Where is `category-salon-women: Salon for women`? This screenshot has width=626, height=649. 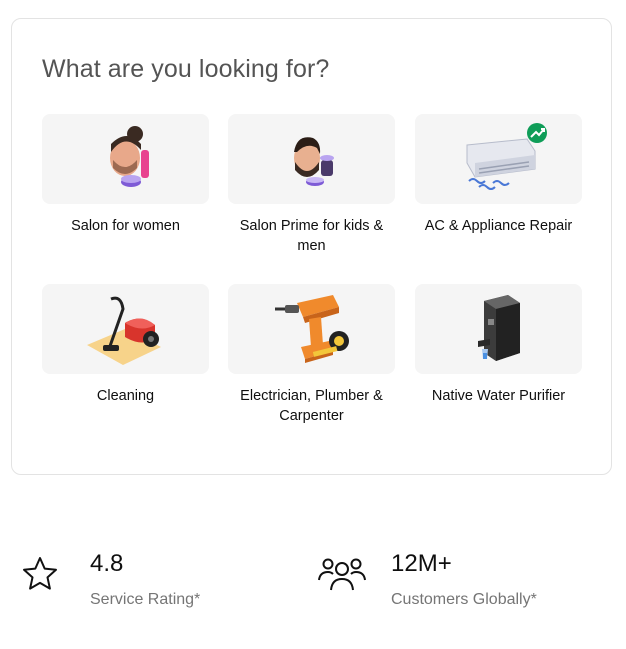
category-salon-women: Salon for women is located at coordinates (125, 175).